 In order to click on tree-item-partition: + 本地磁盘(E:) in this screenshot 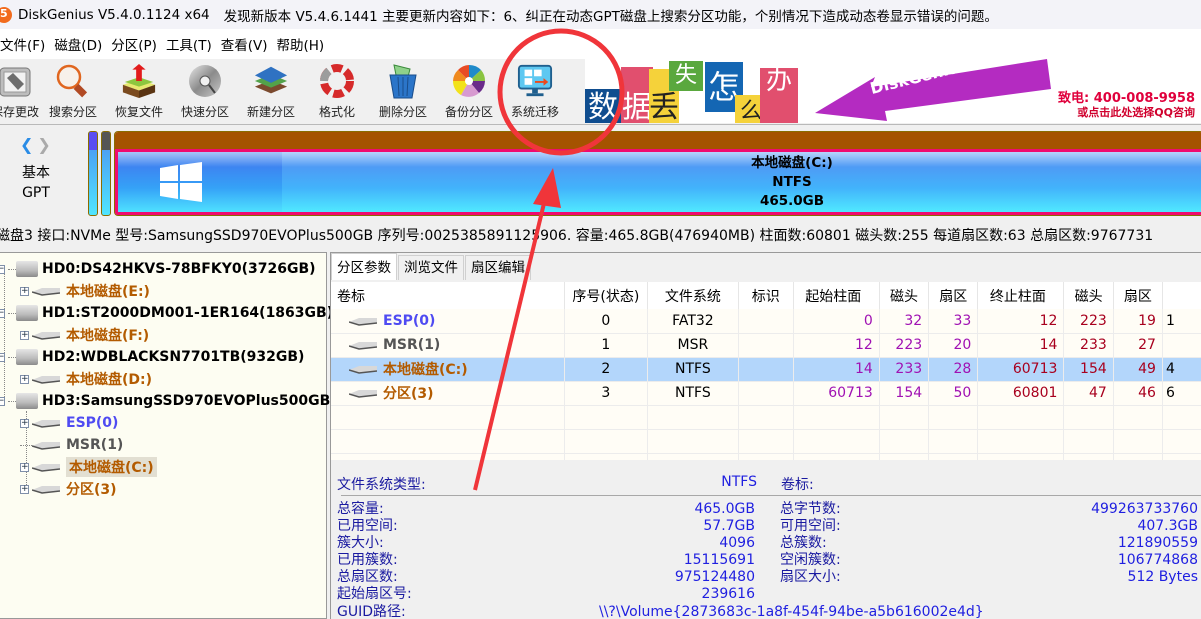, I will do `click(85, 291)`.